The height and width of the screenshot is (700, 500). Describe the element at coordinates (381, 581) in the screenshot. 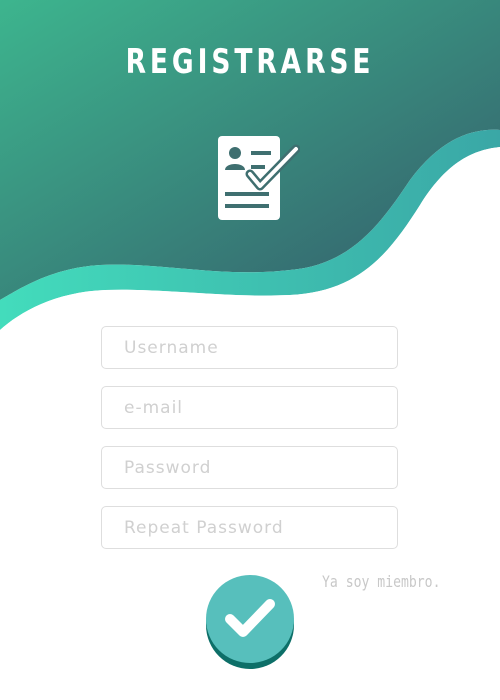

I see `already-member-link: Ya soy miembro.` at that location.